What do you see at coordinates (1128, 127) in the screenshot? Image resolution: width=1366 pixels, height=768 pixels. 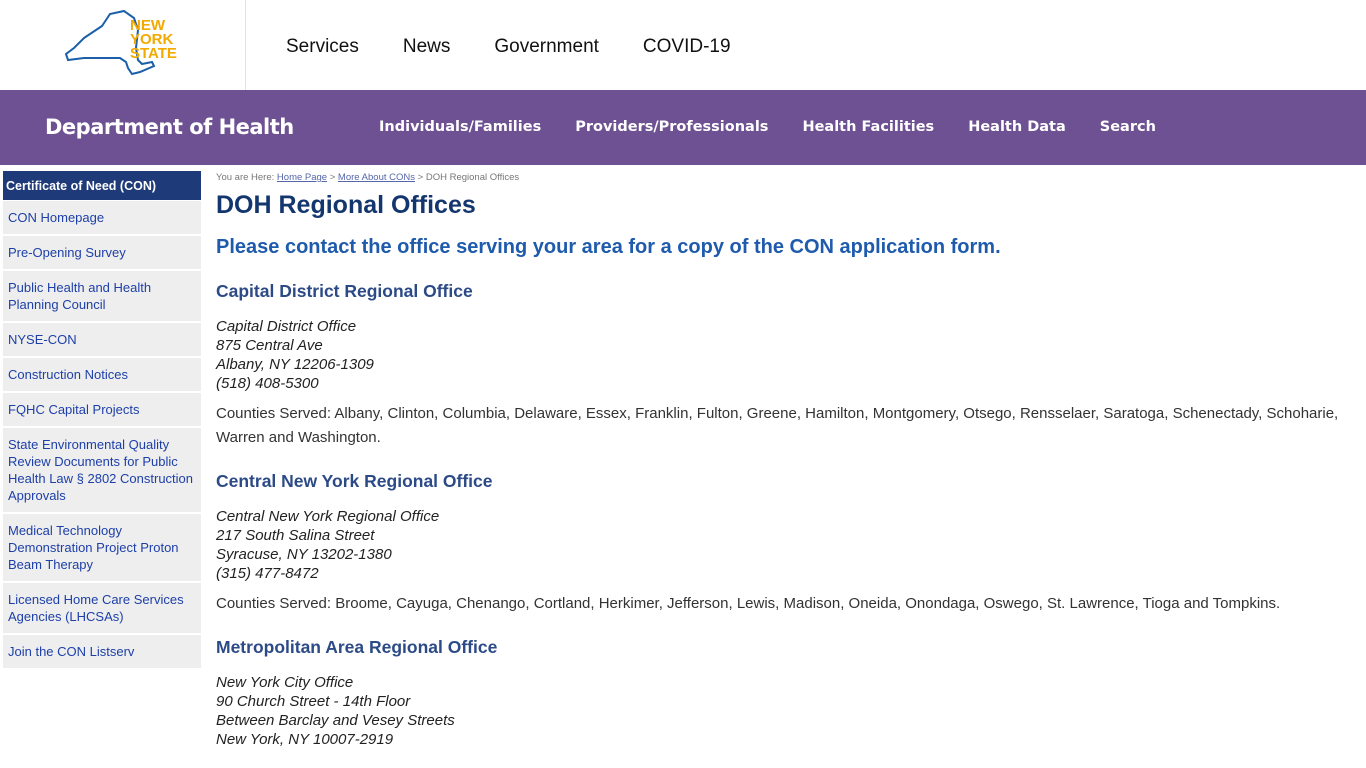 I see `doh-nav-search: Search` at bounding box center [1128, 127].